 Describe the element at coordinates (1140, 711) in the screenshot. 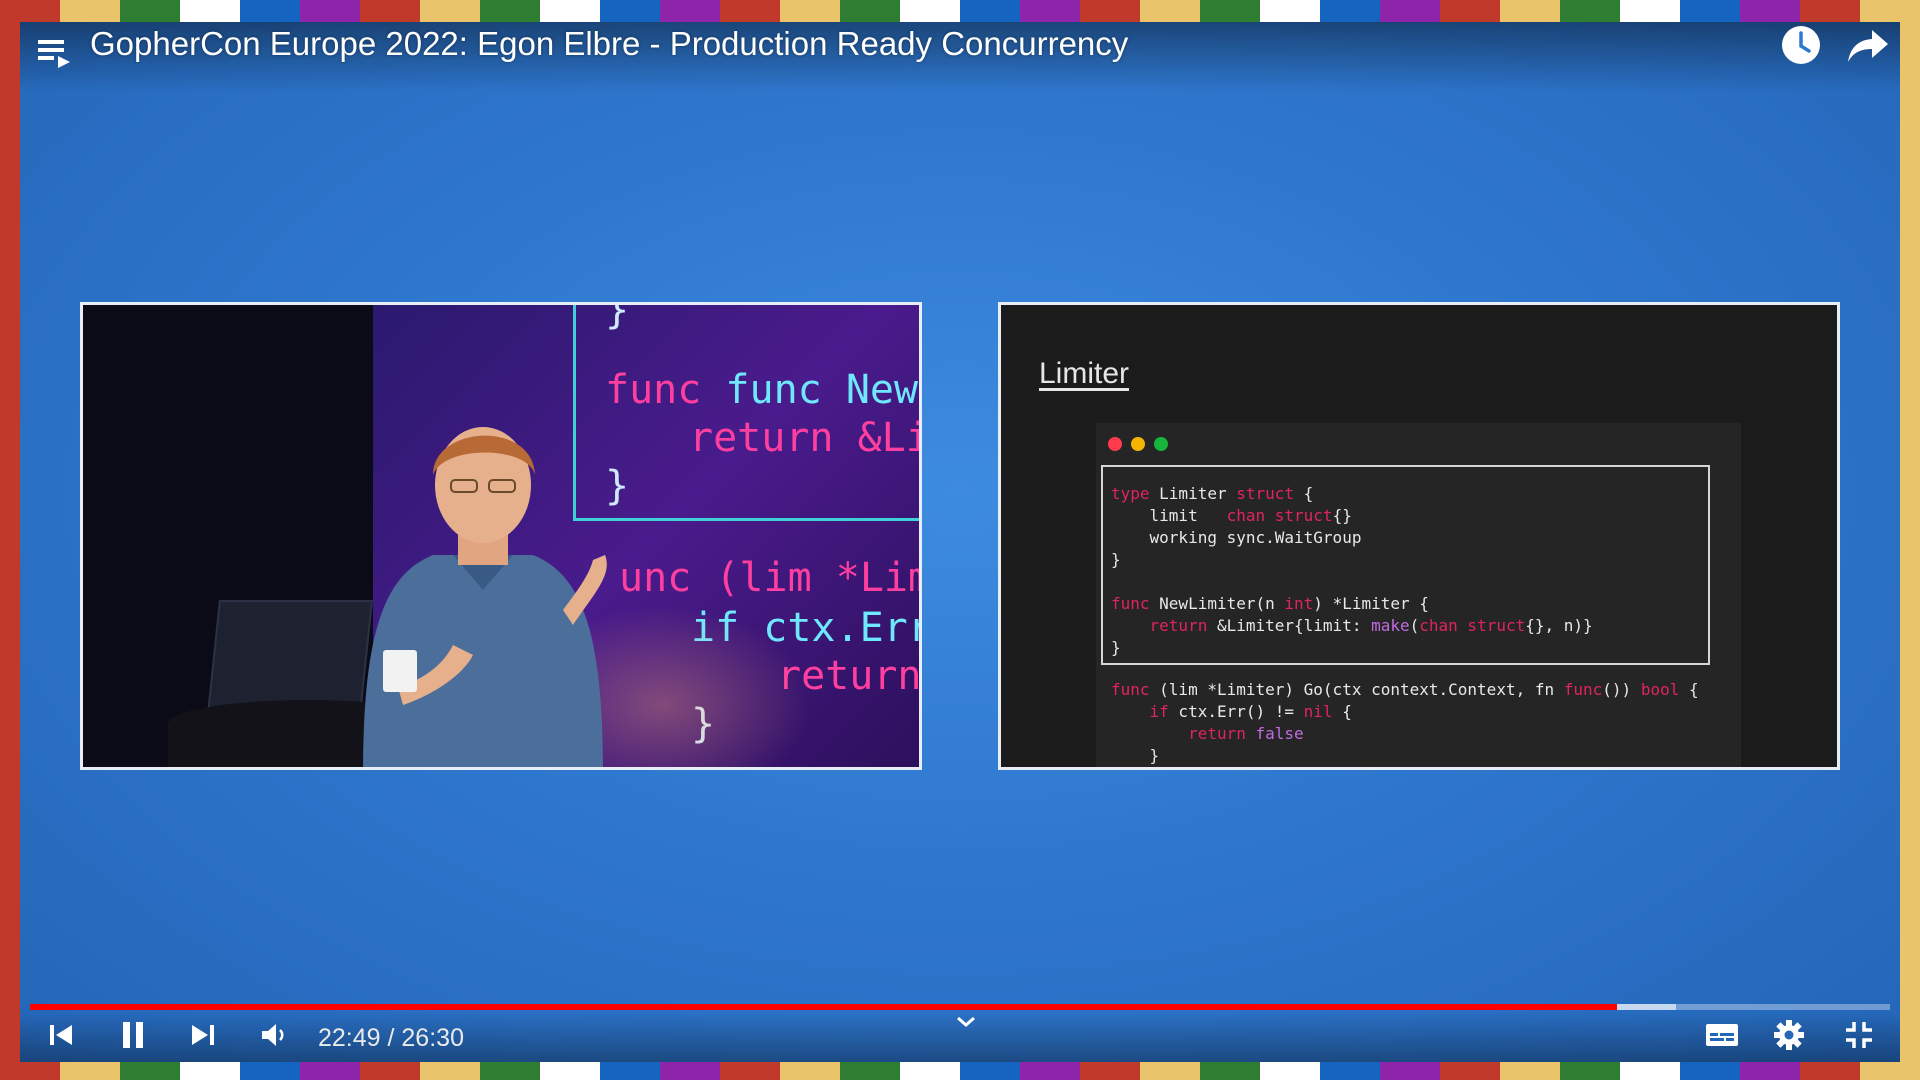

I see `code-keyword: if` at that location.